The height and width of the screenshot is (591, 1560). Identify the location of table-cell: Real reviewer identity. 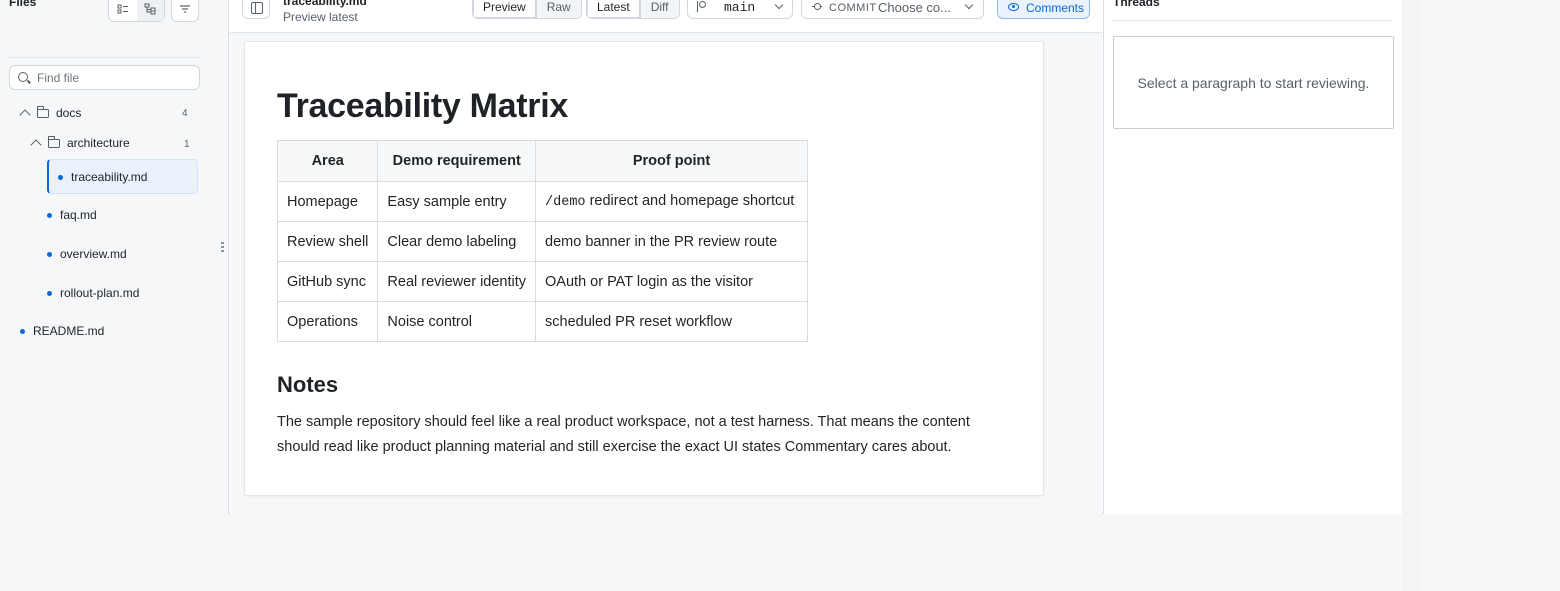
(457, 281).